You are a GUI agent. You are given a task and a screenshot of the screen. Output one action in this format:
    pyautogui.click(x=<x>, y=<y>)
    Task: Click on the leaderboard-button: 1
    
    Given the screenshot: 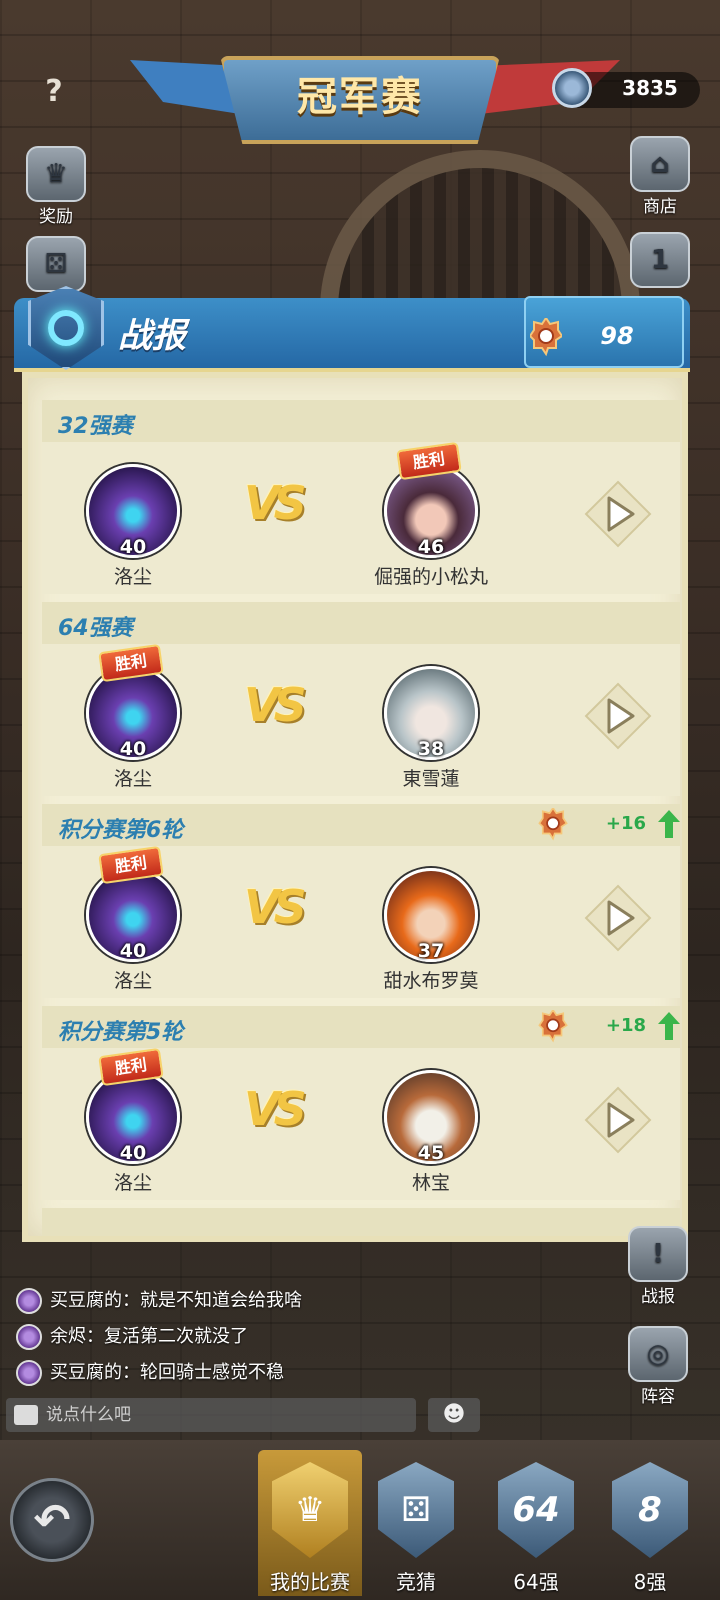 What is the action you would take?
    pyautogui.click(x=660, y=260)
    